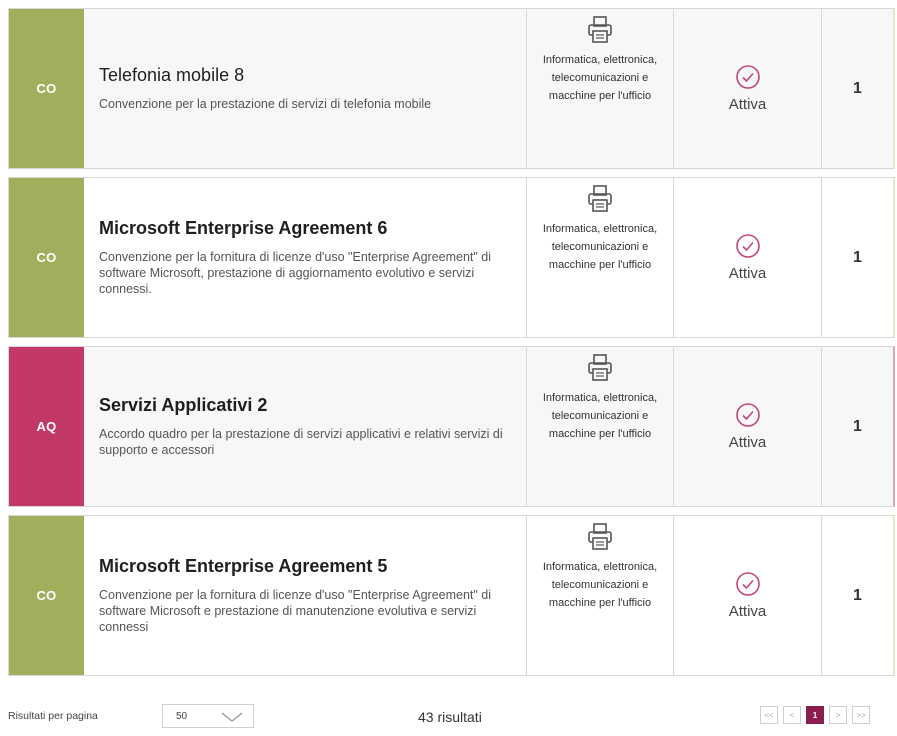 This screenshot has height=736, width=897. I want to click on last-page-button: >>, so click(861, 715).